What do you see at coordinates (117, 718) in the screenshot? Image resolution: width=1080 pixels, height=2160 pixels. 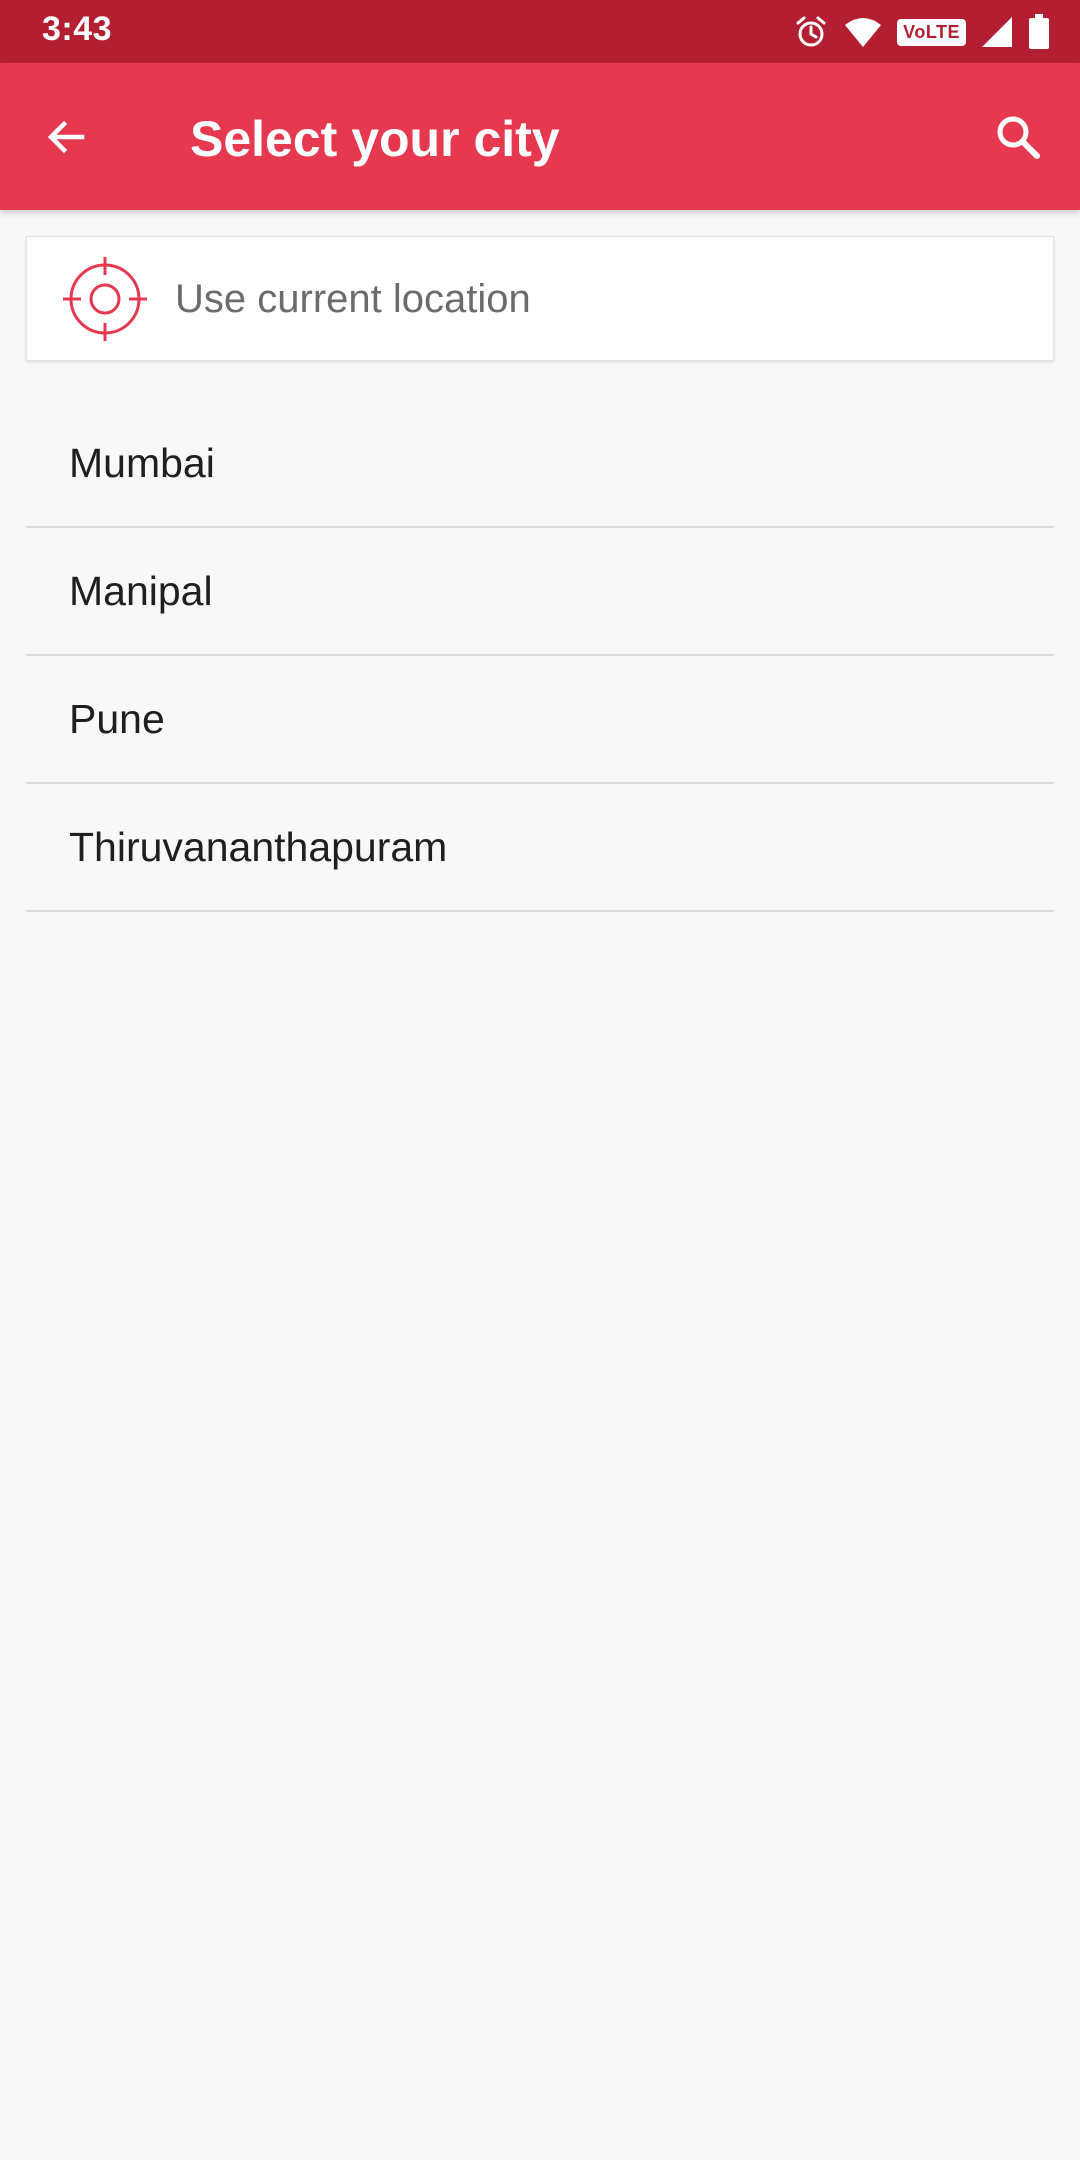 I see `city-name: Pune` at bounding box center [117, 718].